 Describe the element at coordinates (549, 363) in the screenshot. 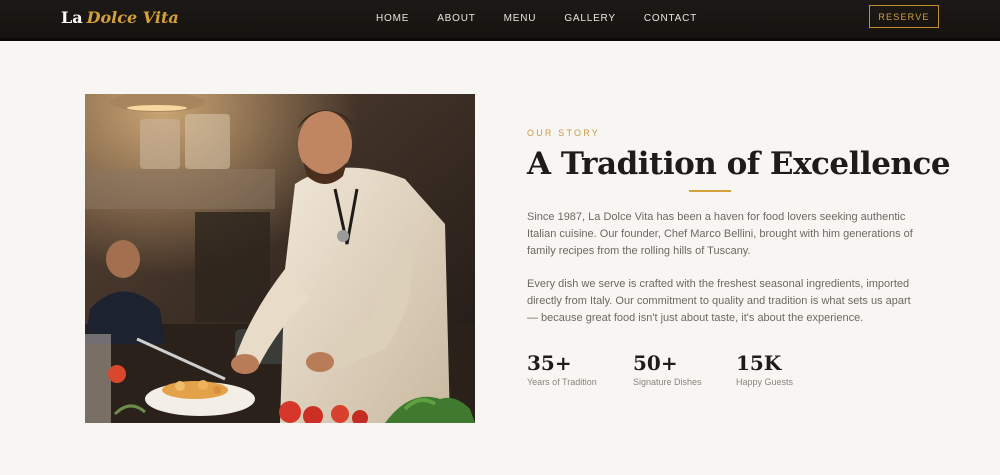

I see `stat-value: 35+` at that location.